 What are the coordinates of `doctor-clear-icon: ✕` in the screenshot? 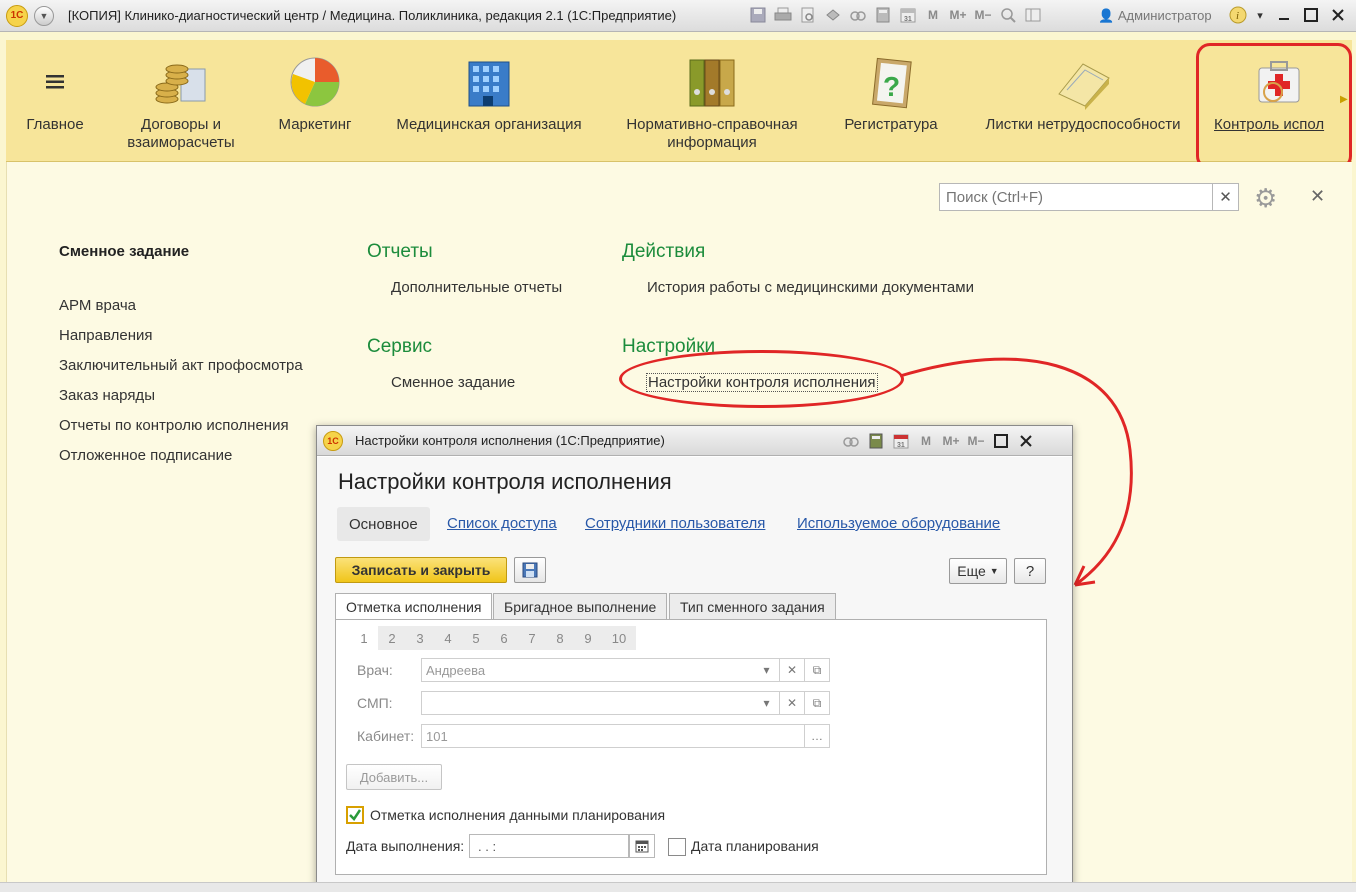 It's located at (792, 670).